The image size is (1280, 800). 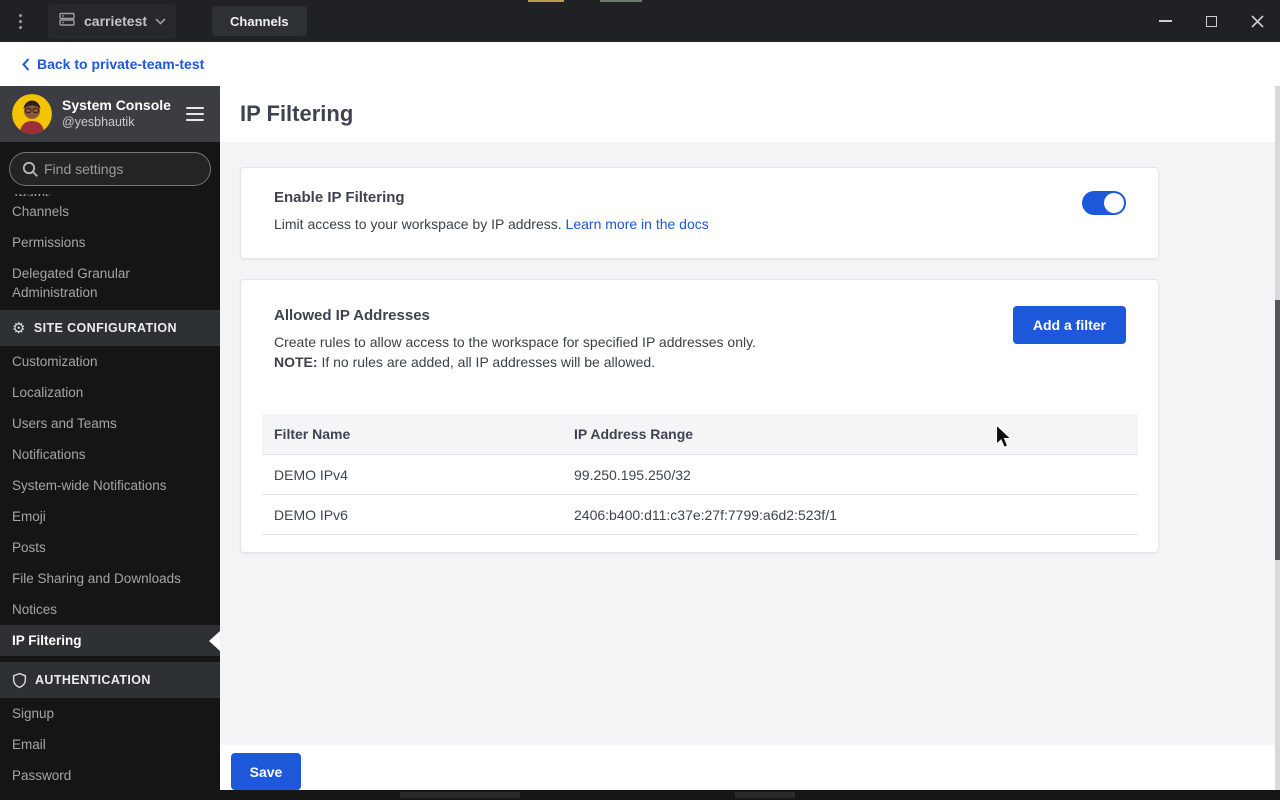 What do you see at coordinates (311, 514) in the screenshot?
I see `filter-name-cell: DEMO IPv6` at bounding box center [311, 514].